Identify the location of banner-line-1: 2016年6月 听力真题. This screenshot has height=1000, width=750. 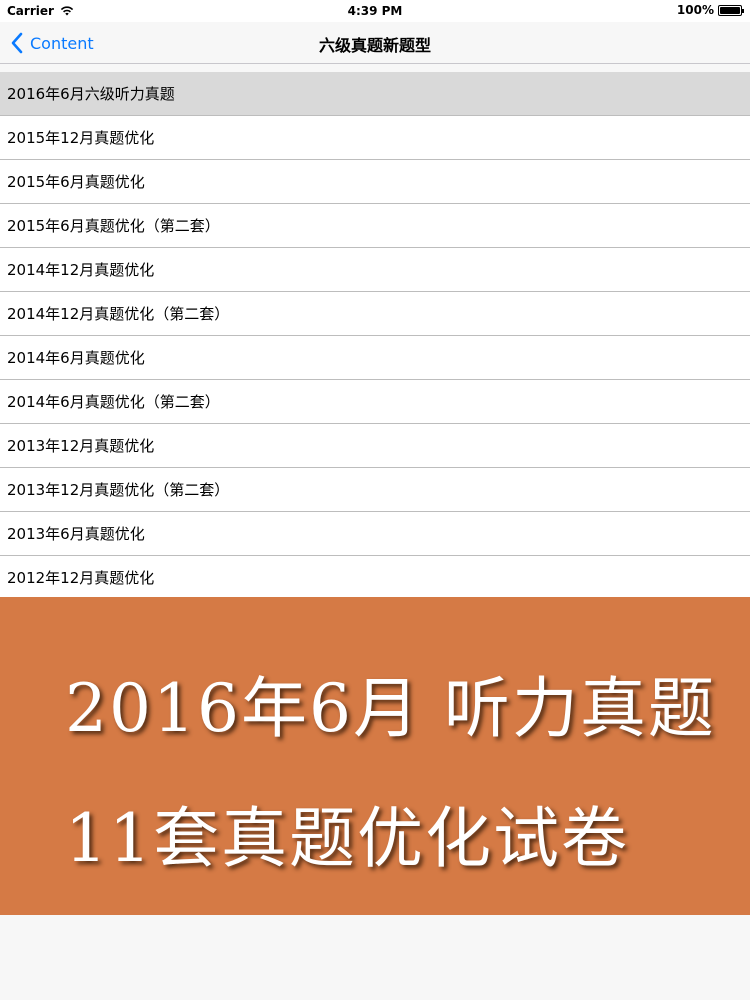
(390, 708).